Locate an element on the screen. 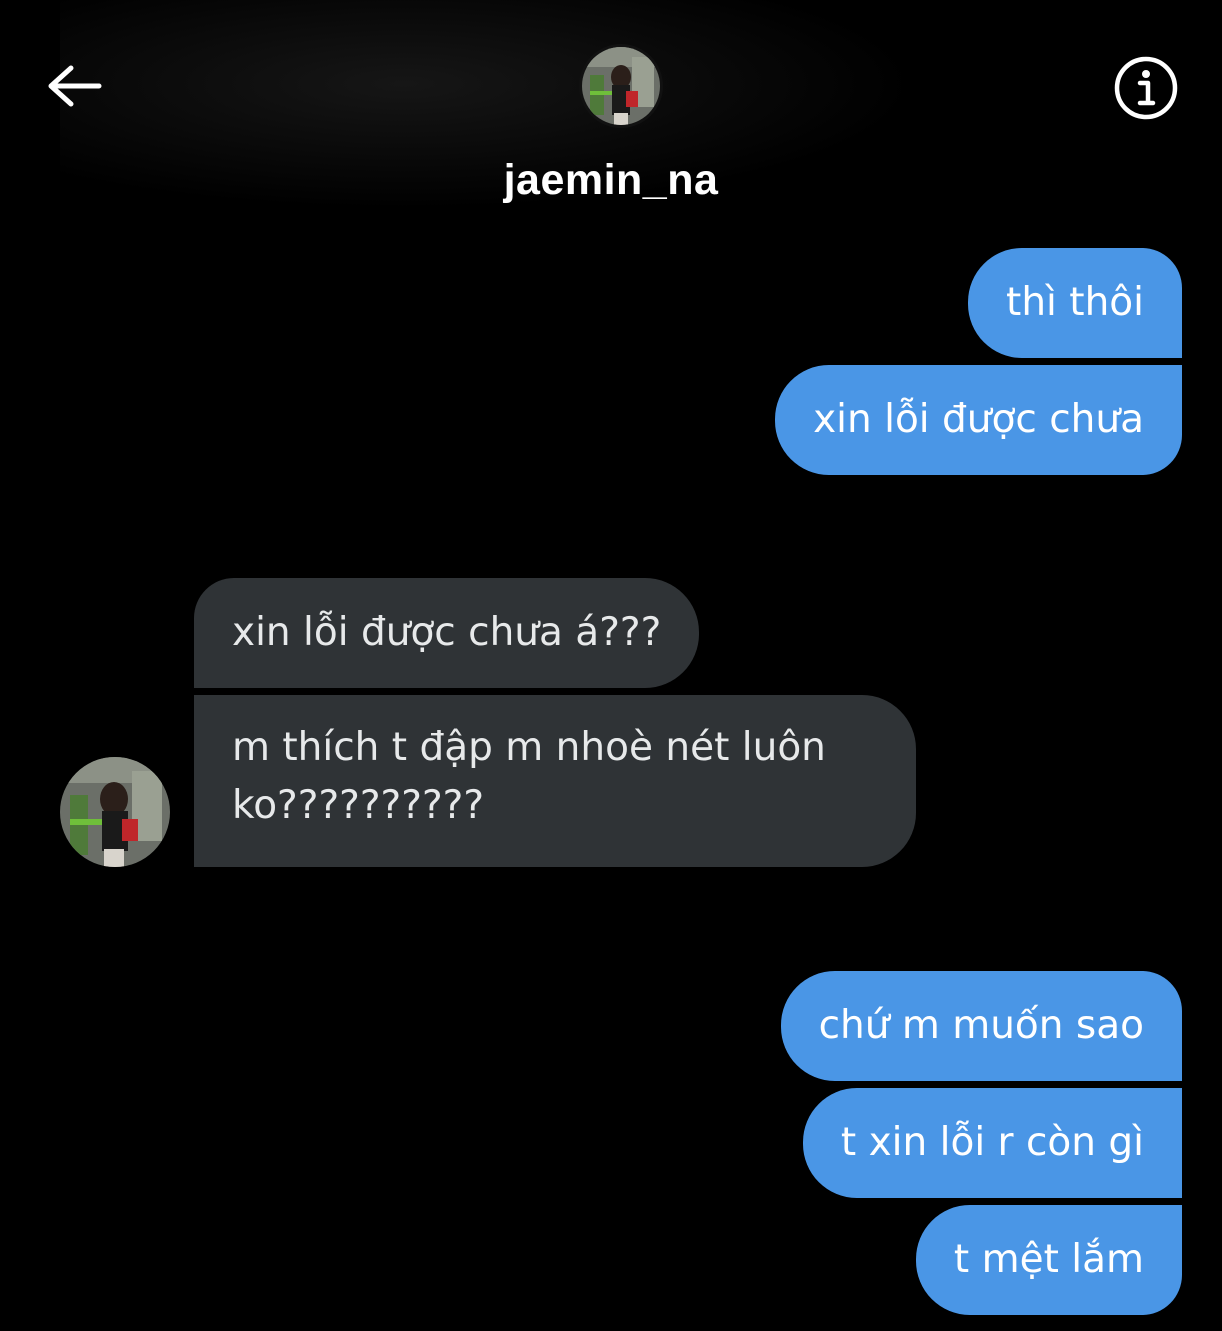 The height and width of the screenshot is (1331, 1222). message-text: xin lỗi được chưa is located at coordinates (978, 419).